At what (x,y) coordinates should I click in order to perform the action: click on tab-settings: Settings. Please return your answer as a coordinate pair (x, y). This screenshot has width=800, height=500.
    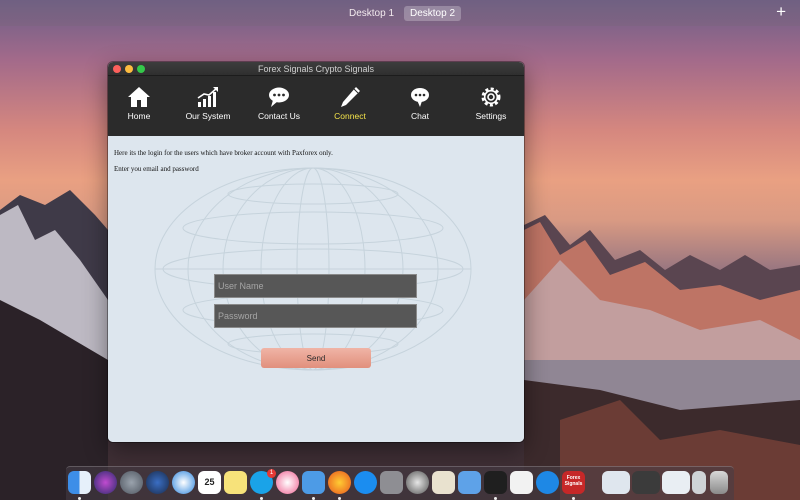
    Looking at the image, I should click on (490, 108).